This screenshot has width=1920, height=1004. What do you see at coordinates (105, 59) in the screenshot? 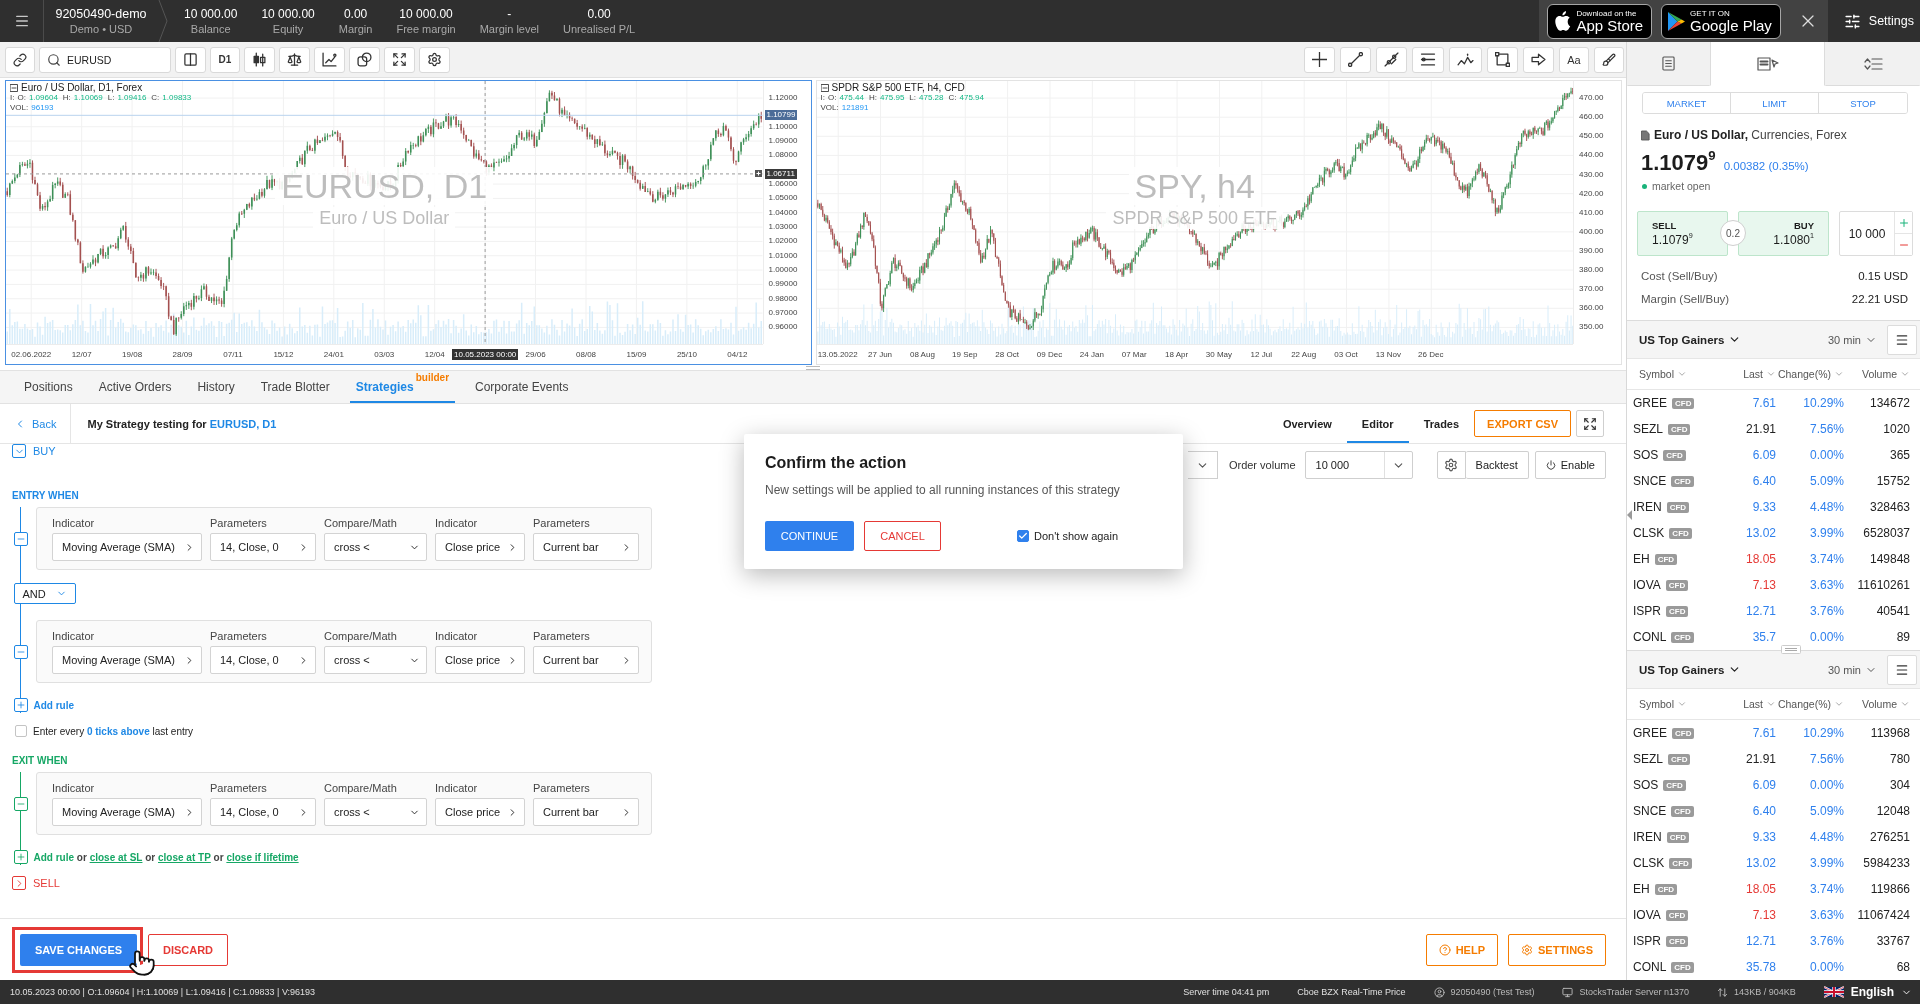
I see `search-field: EURUSD` at bounding box center [105, 59].